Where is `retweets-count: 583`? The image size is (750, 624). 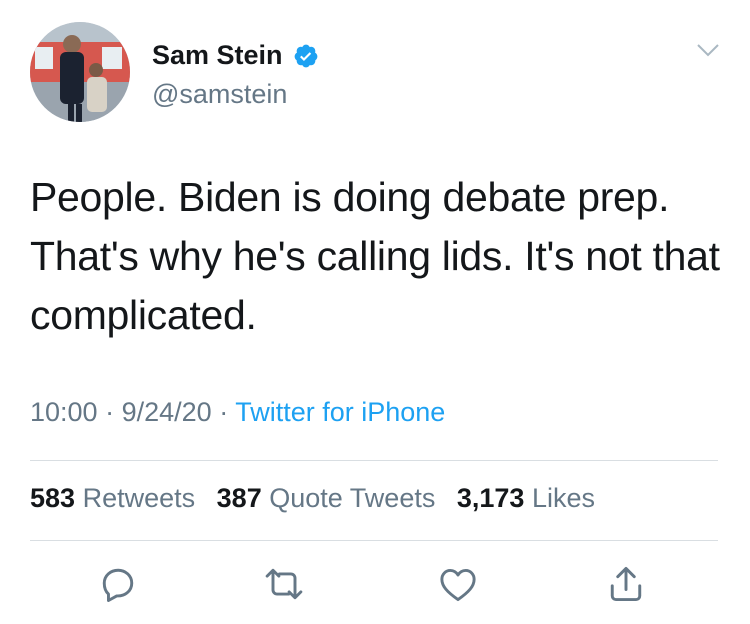
retweets-count: 583 is located at coordinates (53, 498).